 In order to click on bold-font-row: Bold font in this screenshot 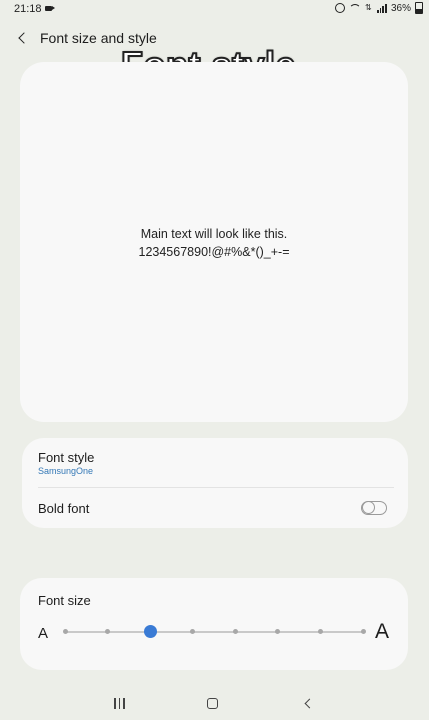, I will do `click(215, 508)`.